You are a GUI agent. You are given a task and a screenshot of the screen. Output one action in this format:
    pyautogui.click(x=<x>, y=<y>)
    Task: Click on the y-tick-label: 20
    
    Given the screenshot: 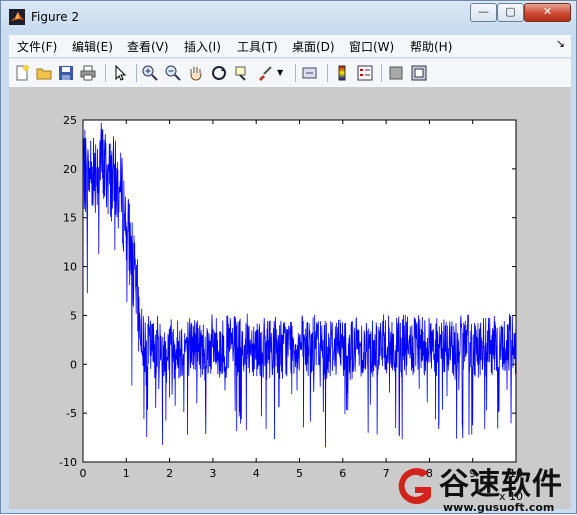 What is the action you would take?
    pyautogui.click(x=70, y=169)
    